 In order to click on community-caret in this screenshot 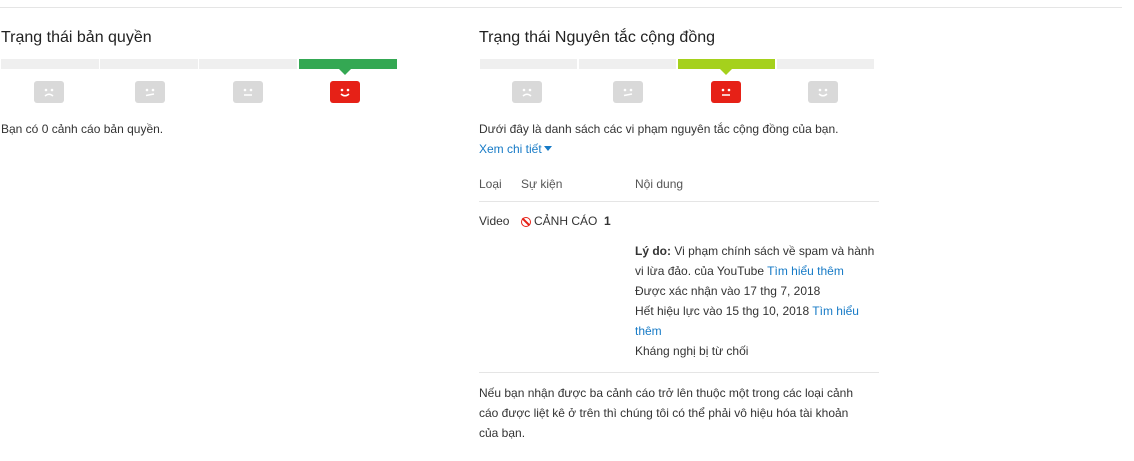, I will do `click(726, 72)`.